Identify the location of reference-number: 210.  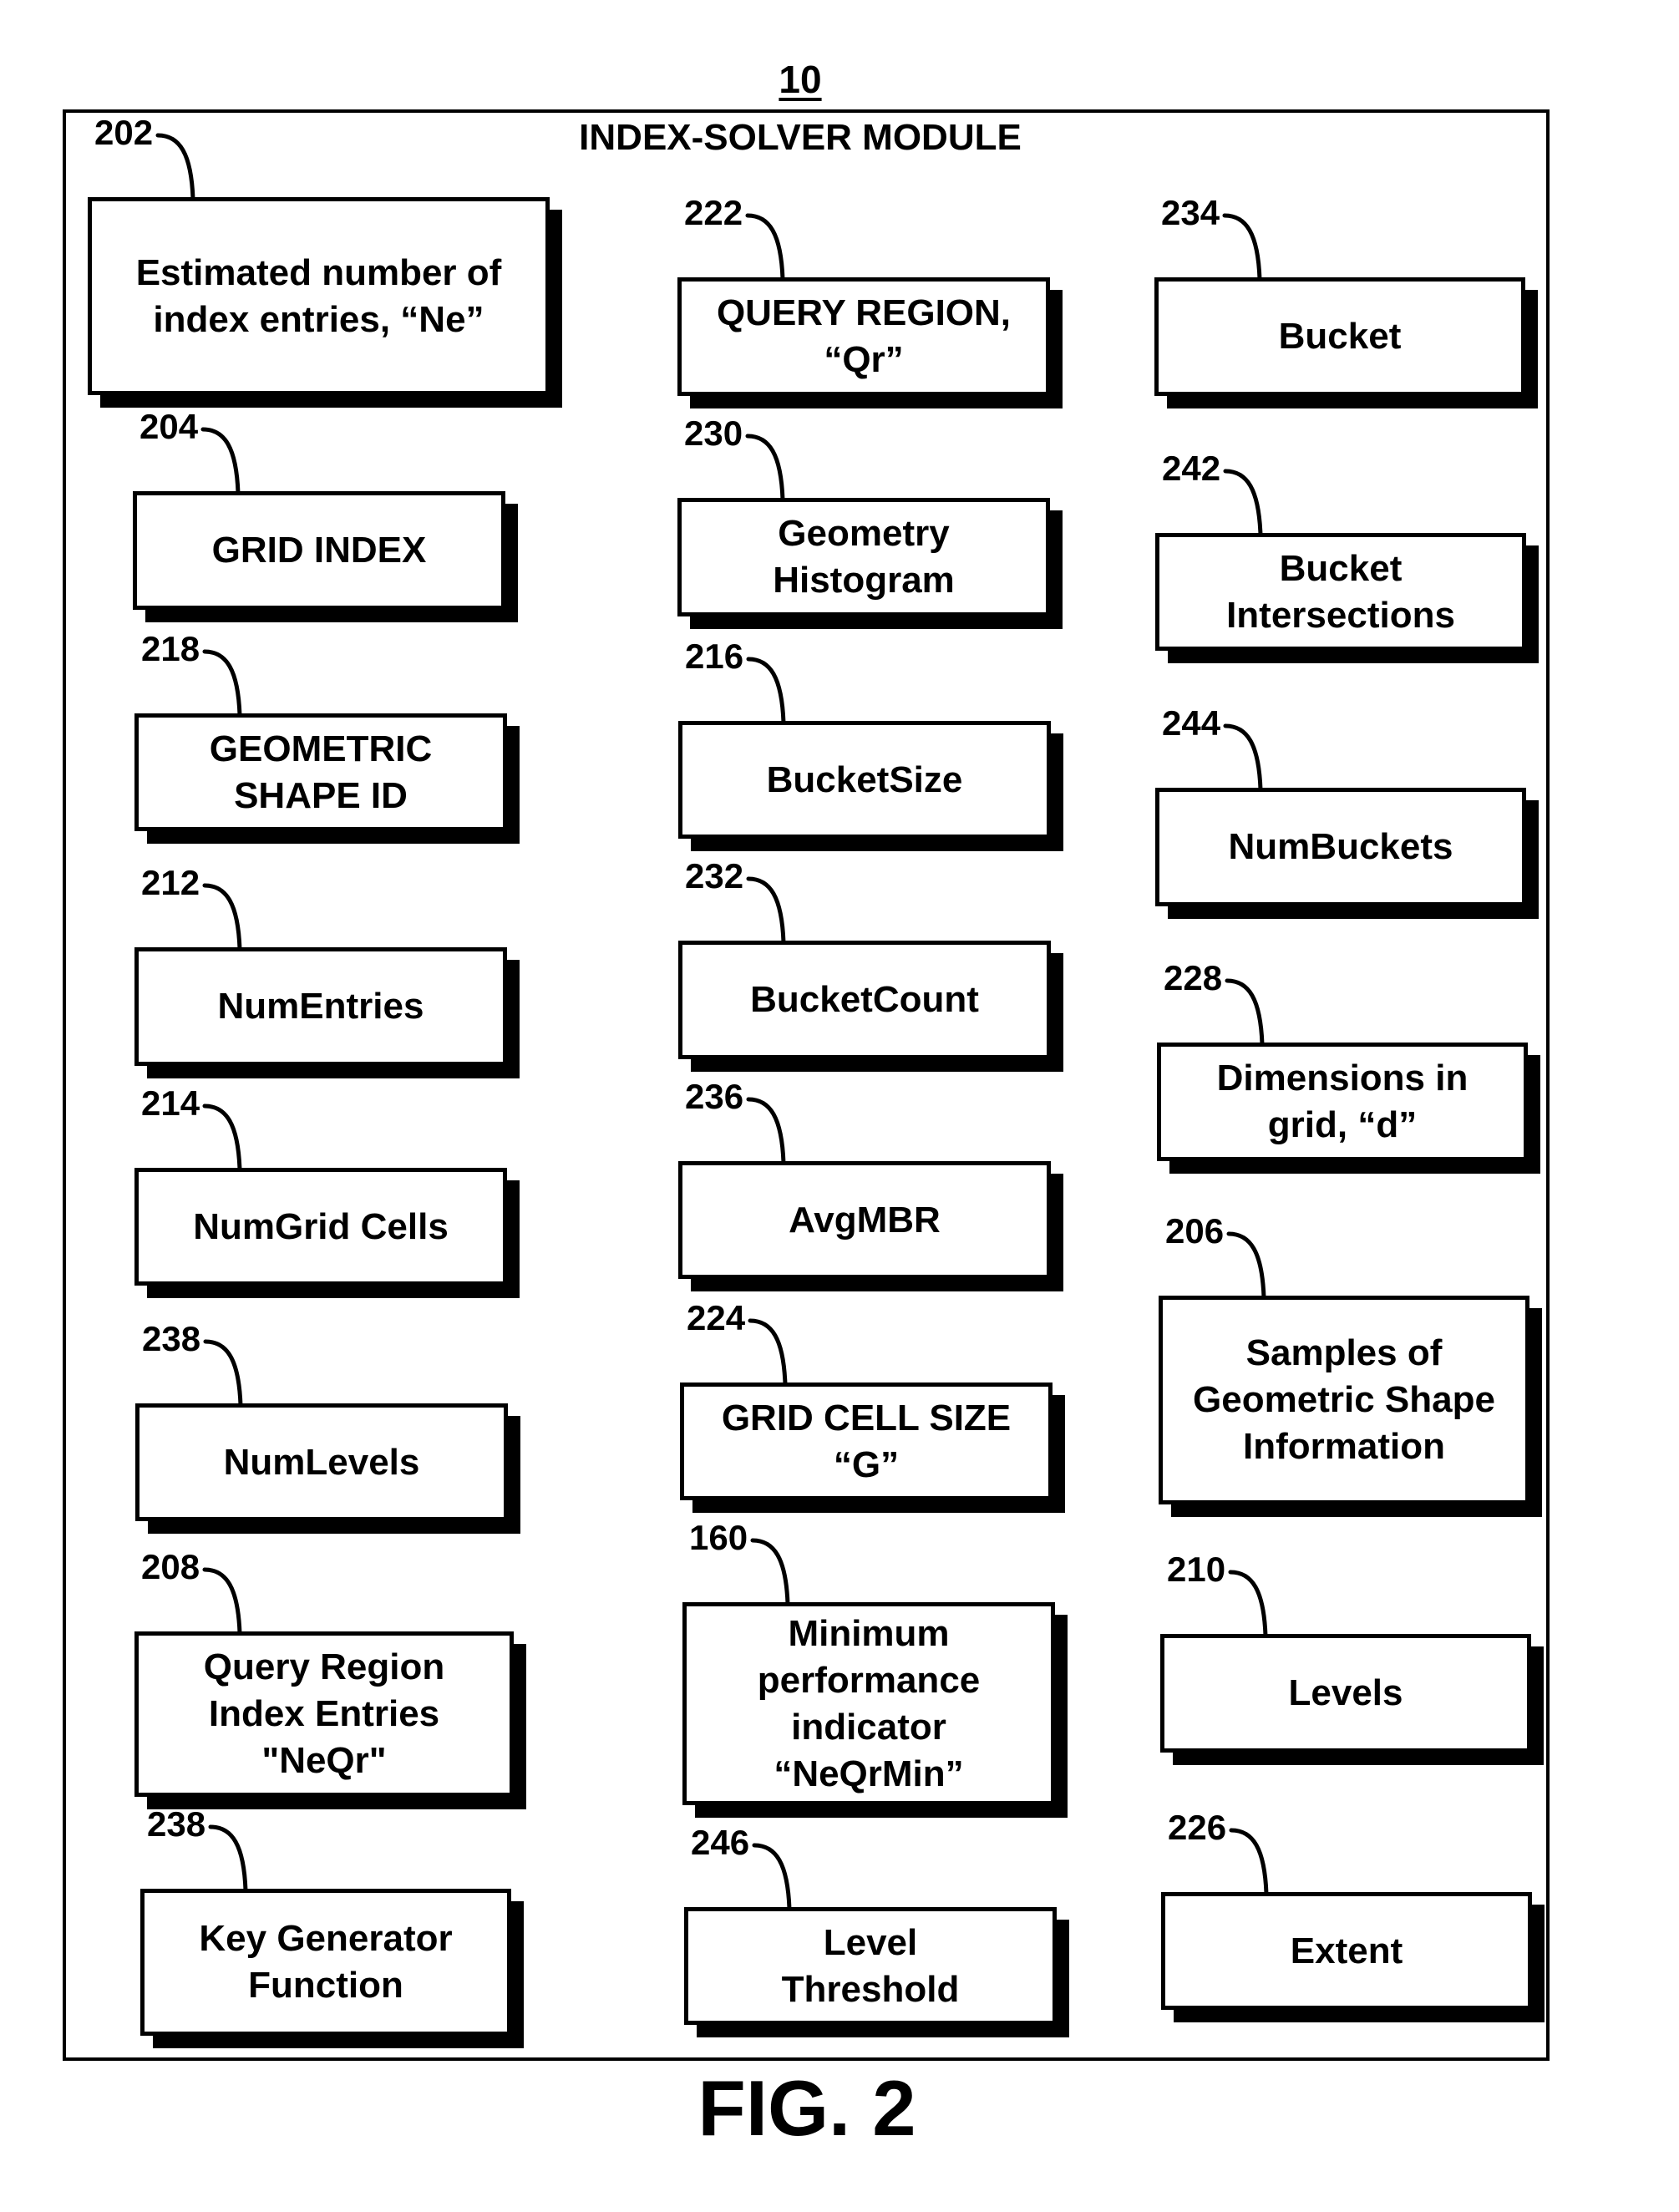
(1196, 1569).